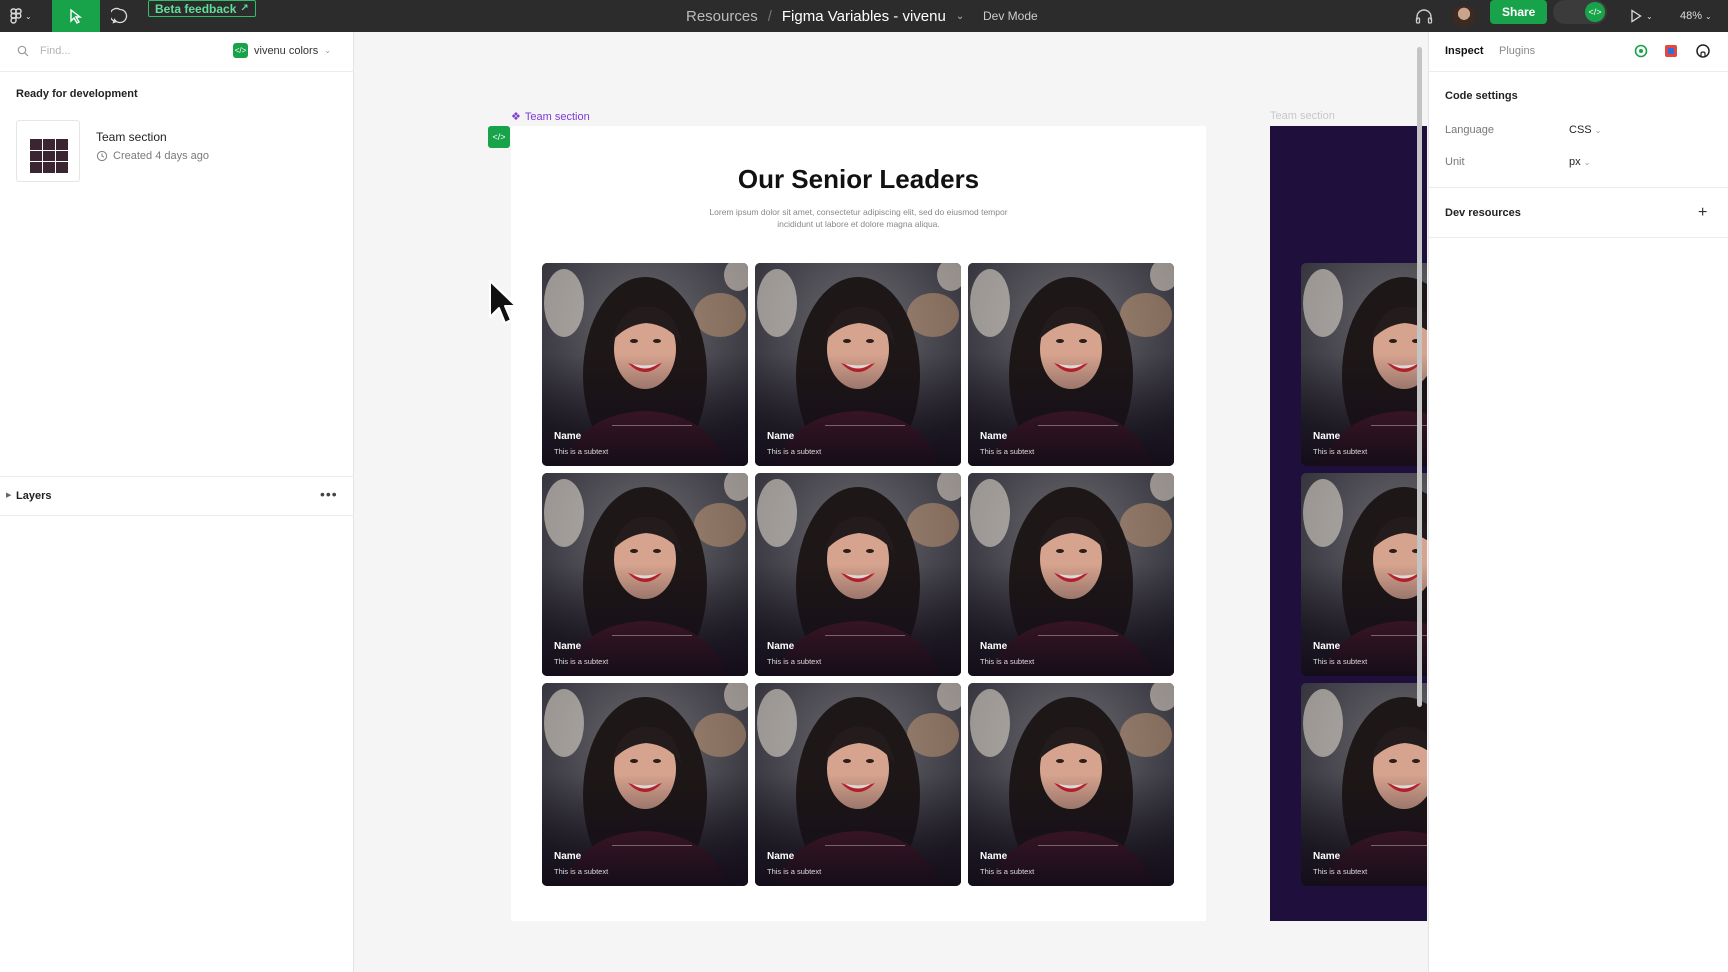 The height and width of the screenshot is (972, 1728). I want to click on language-value: CSS, so click(1580, 130).